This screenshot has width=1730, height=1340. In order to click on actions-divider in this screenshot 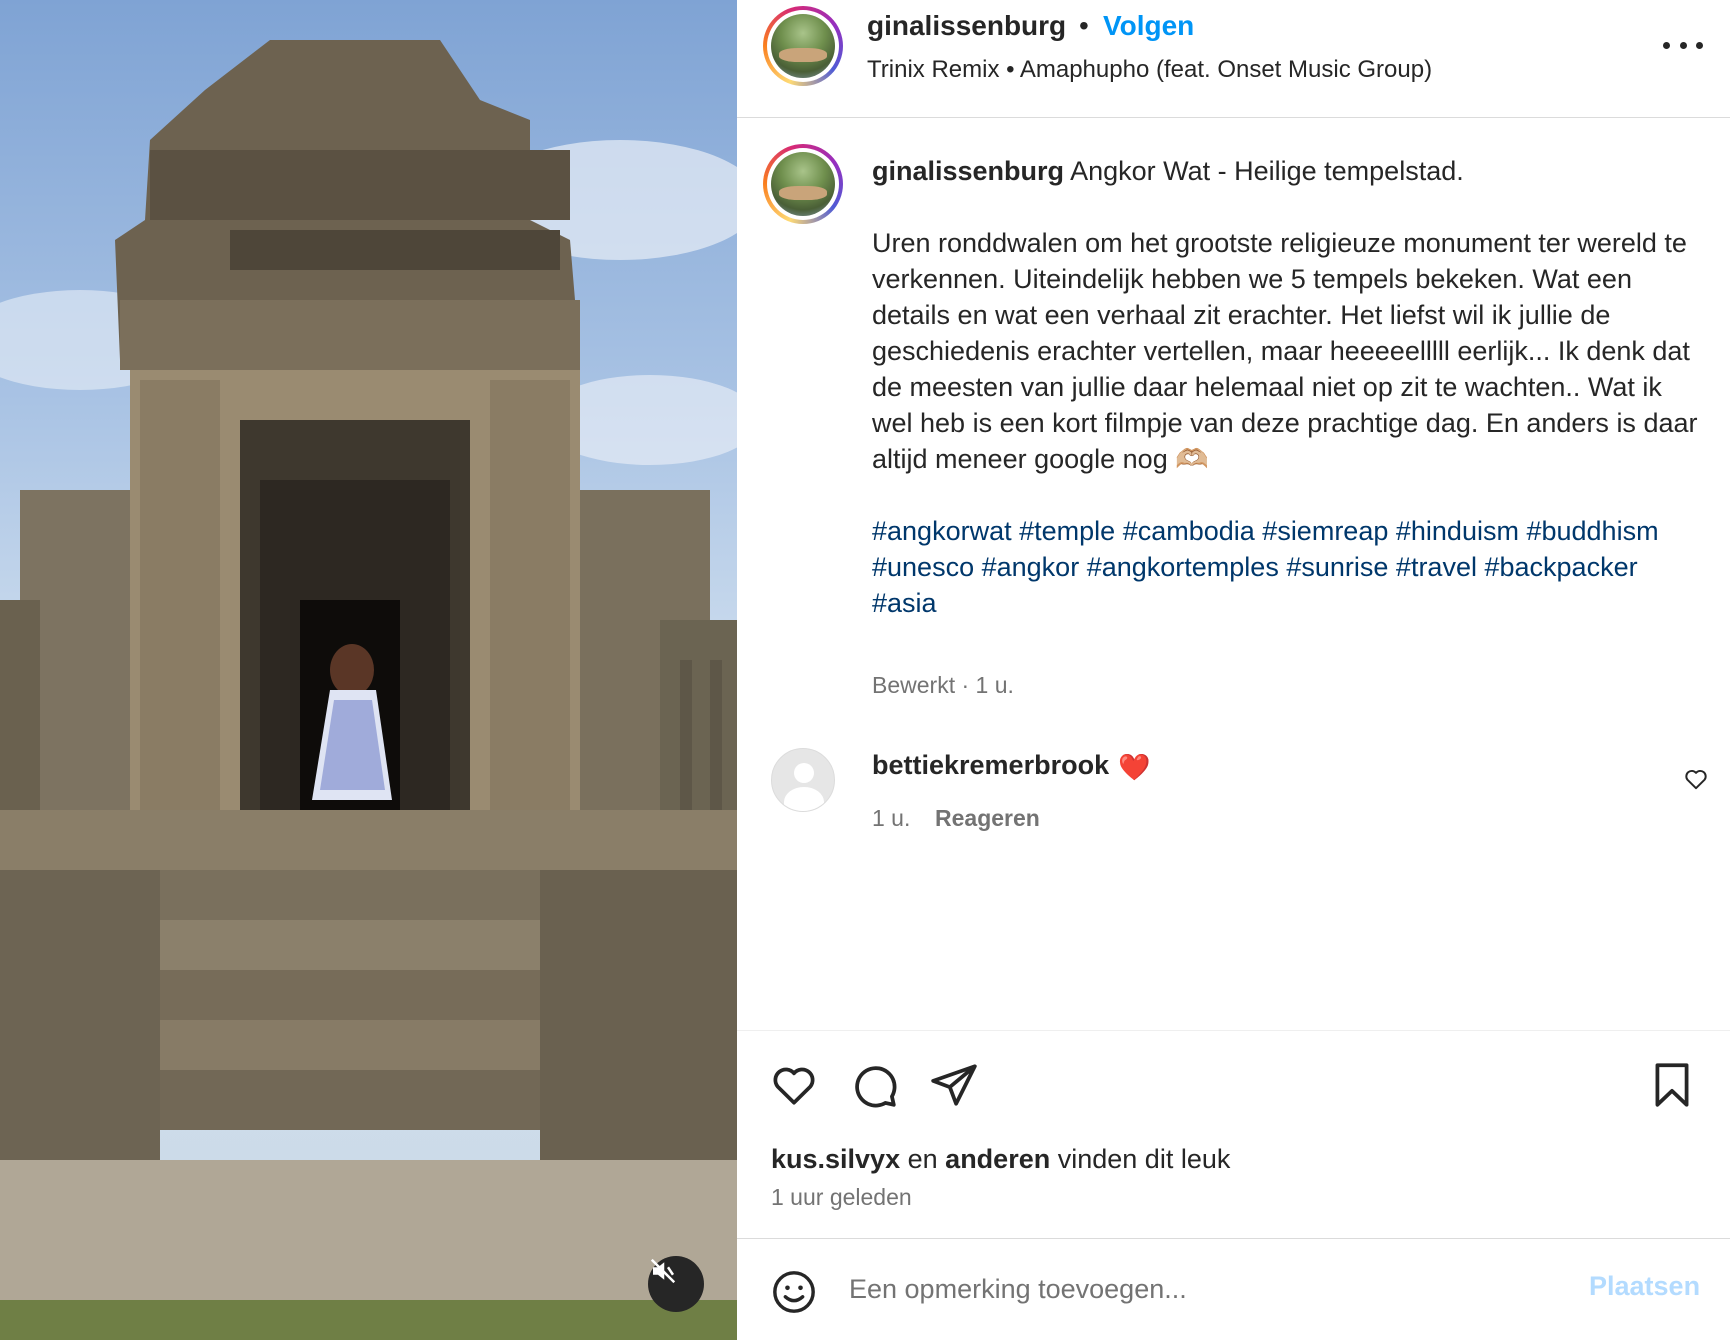, I will do `click(1233, 1030)`.